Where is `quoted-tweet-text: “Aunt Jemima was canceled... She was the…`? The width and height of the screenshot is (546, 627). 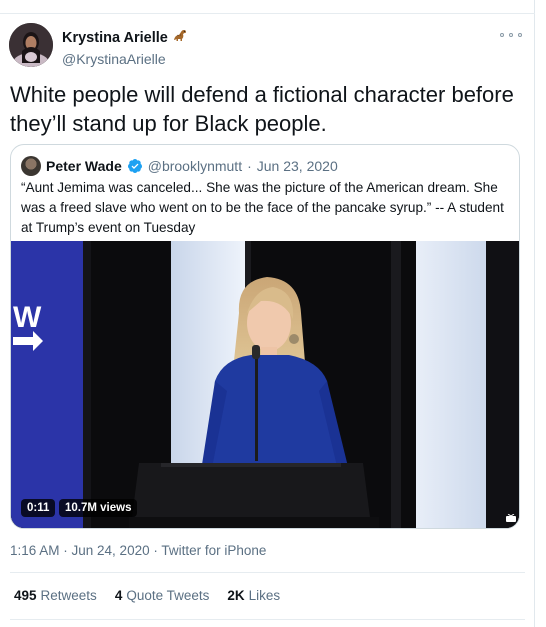
quoted-tweet-text: “Aunt Jemima was canceled... She was the… is located at coordinates (262, 207).